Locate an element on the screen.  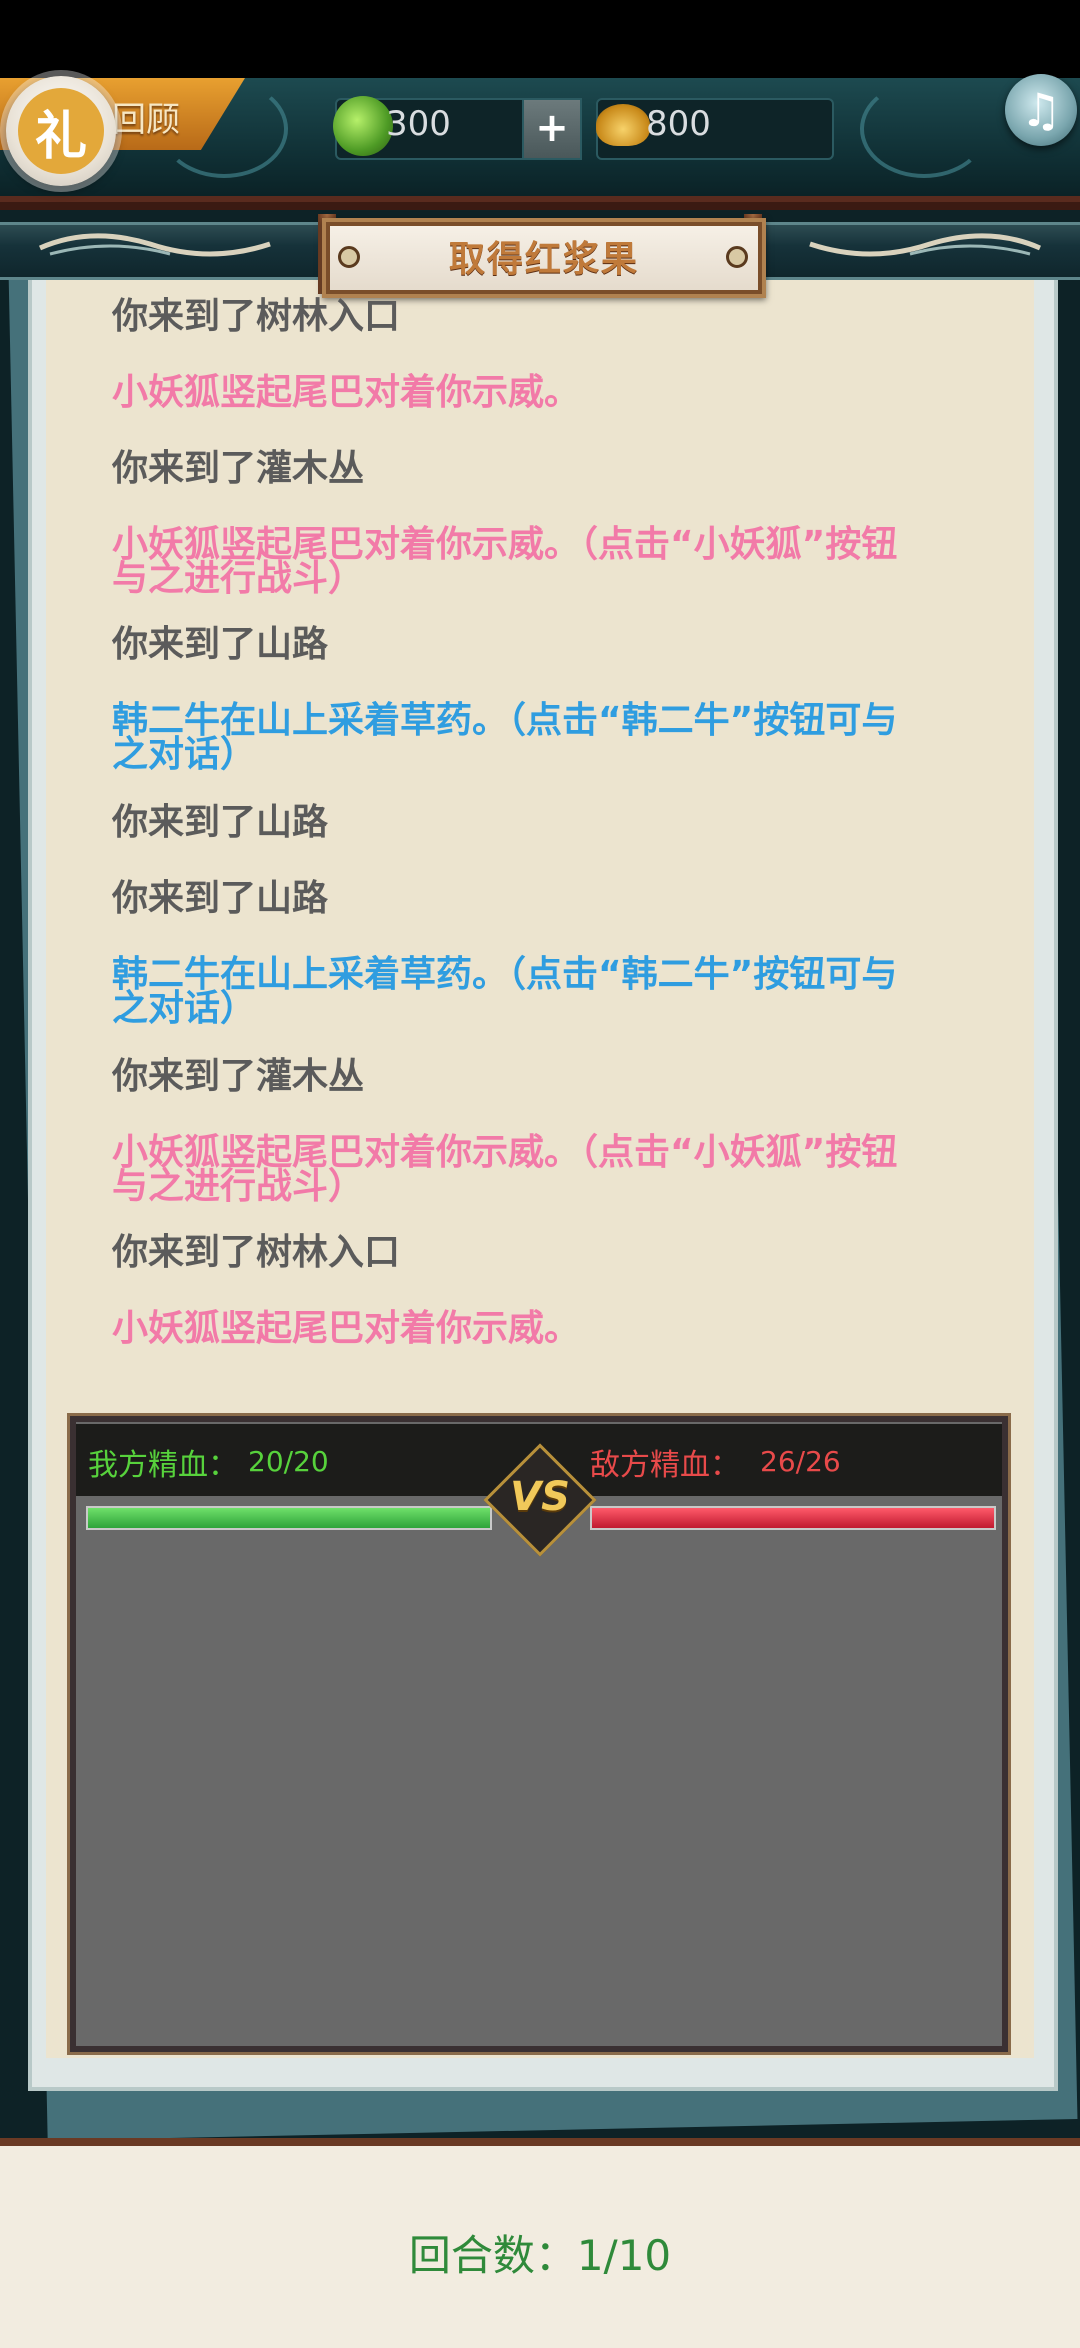
our-hp-bar is located at coordinates (289, 1518).